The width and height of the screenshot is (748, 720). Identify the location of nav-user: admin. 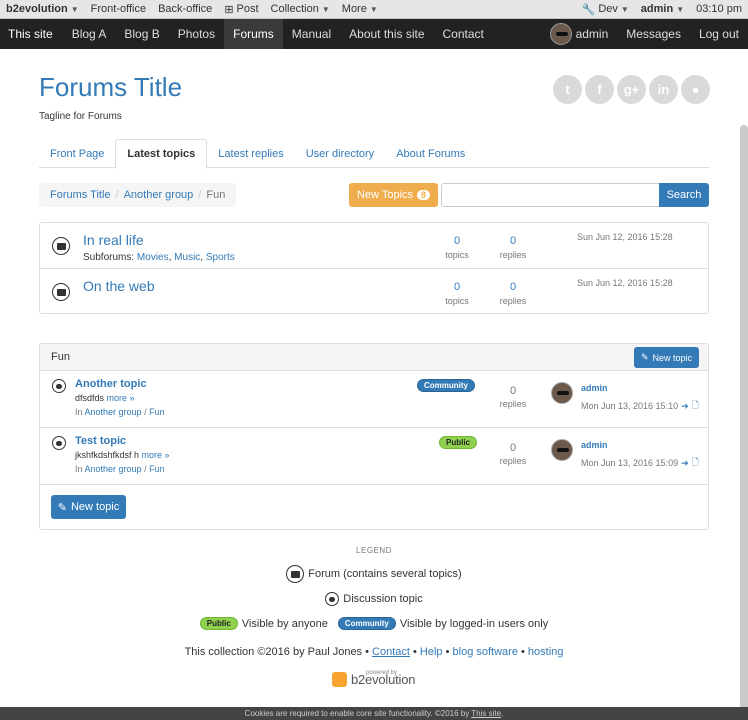
(579, 34).